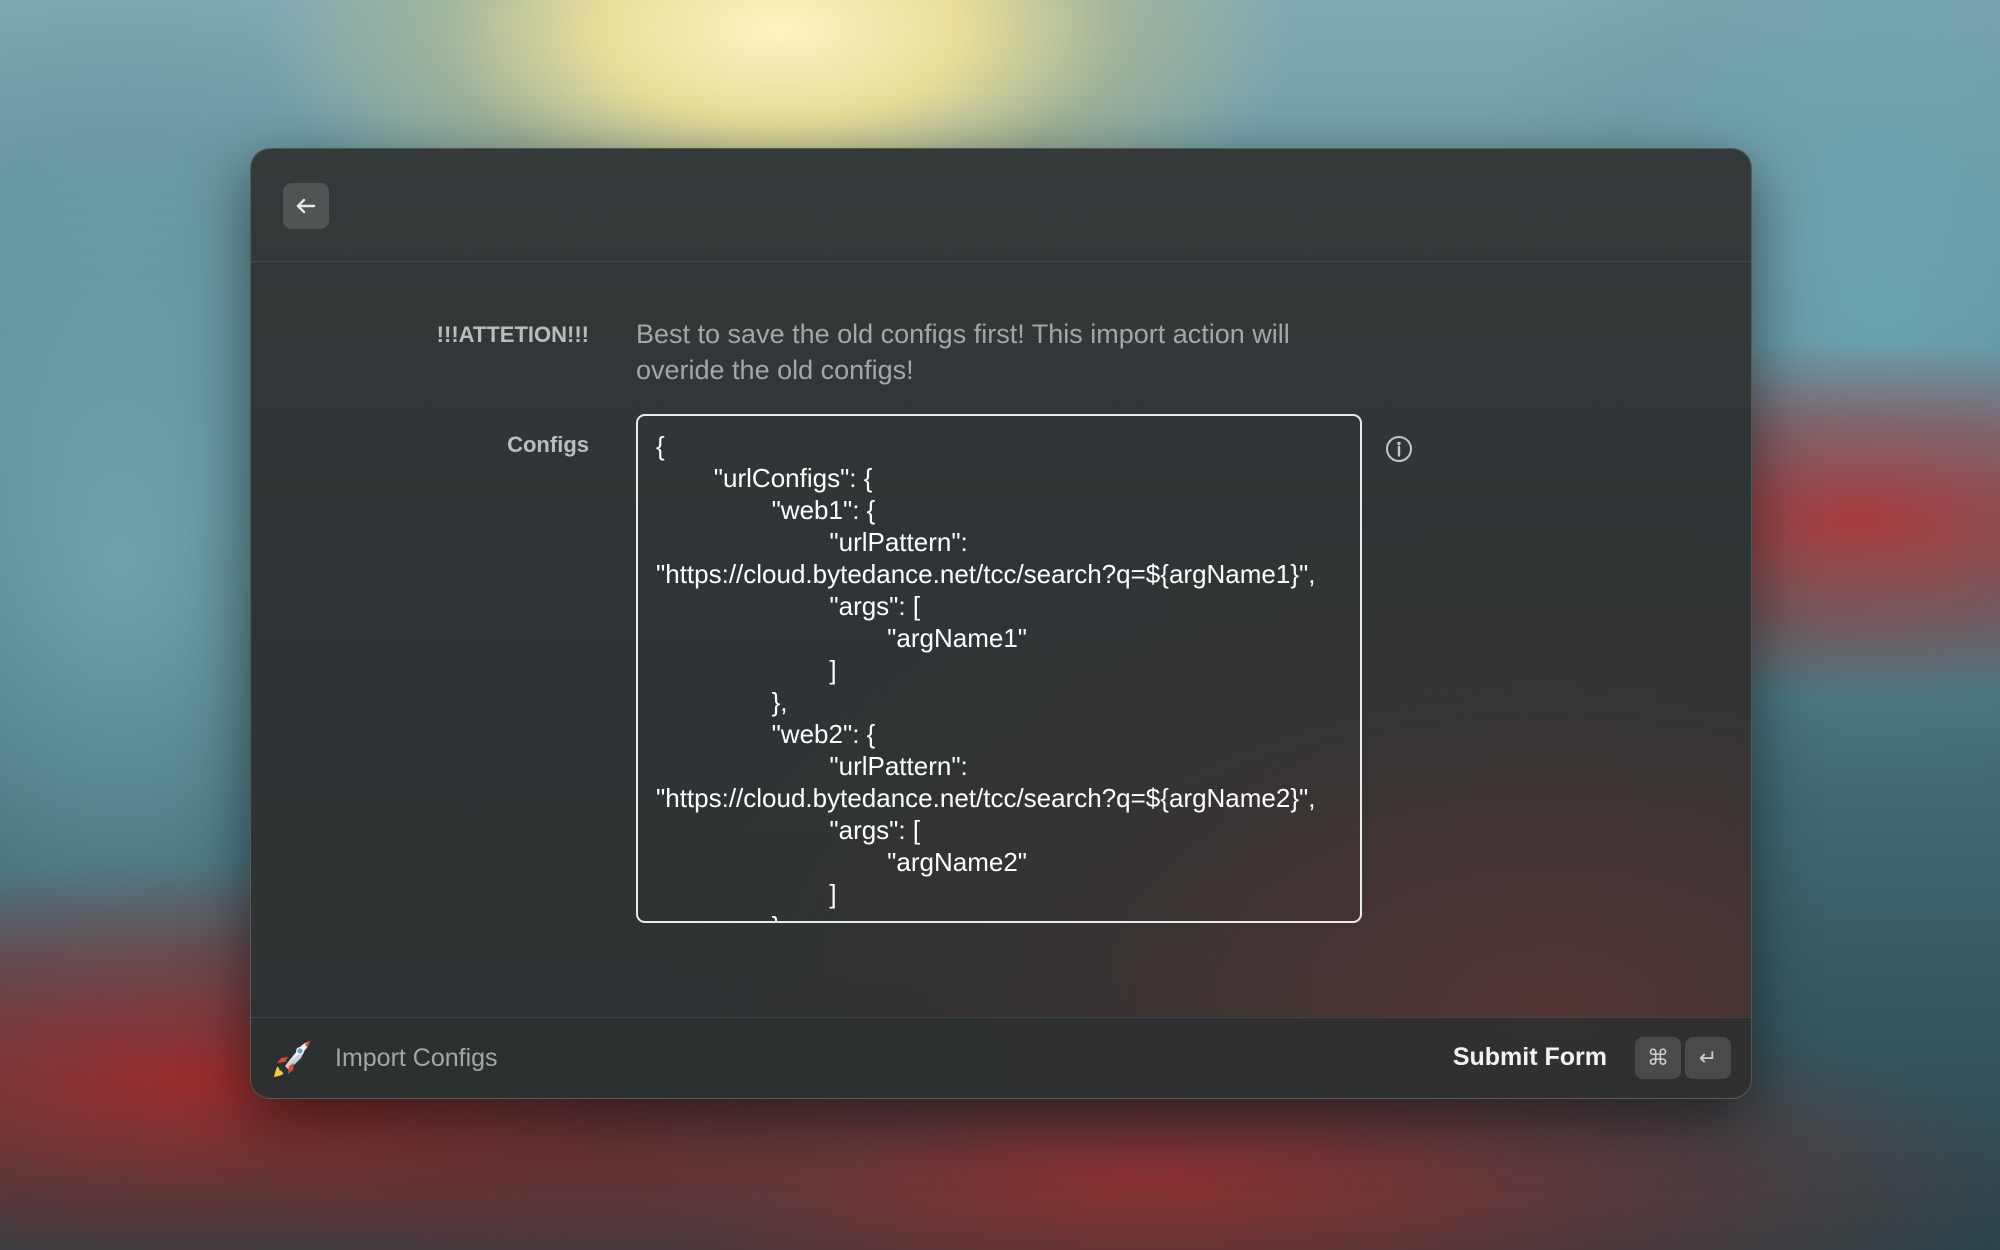  What do you see at coordinates (1001, 1057) in the screenshot?
I see `action-bar: Import Configs Submit Form ⌘ ↵` at bounding box center [1001, 1057].